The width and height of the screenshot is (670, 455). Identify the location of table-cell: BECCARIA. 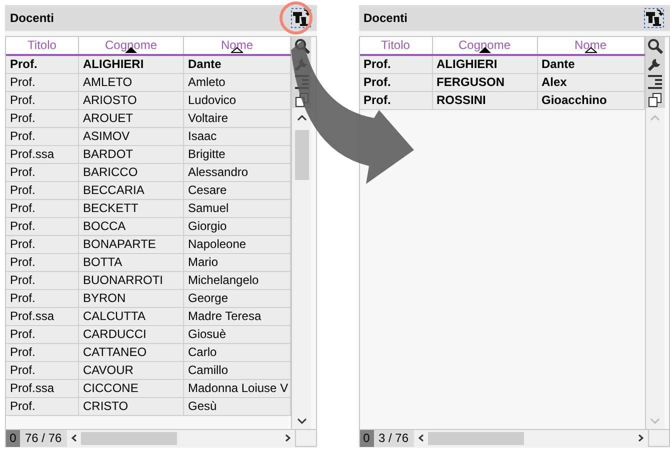
(131, 190).